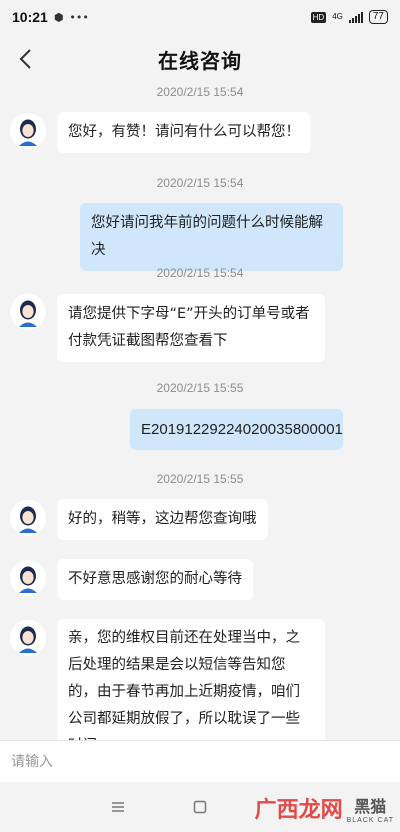 This screenshot has width=400, height=832. I want to click on menu-button, so click(118, 807).